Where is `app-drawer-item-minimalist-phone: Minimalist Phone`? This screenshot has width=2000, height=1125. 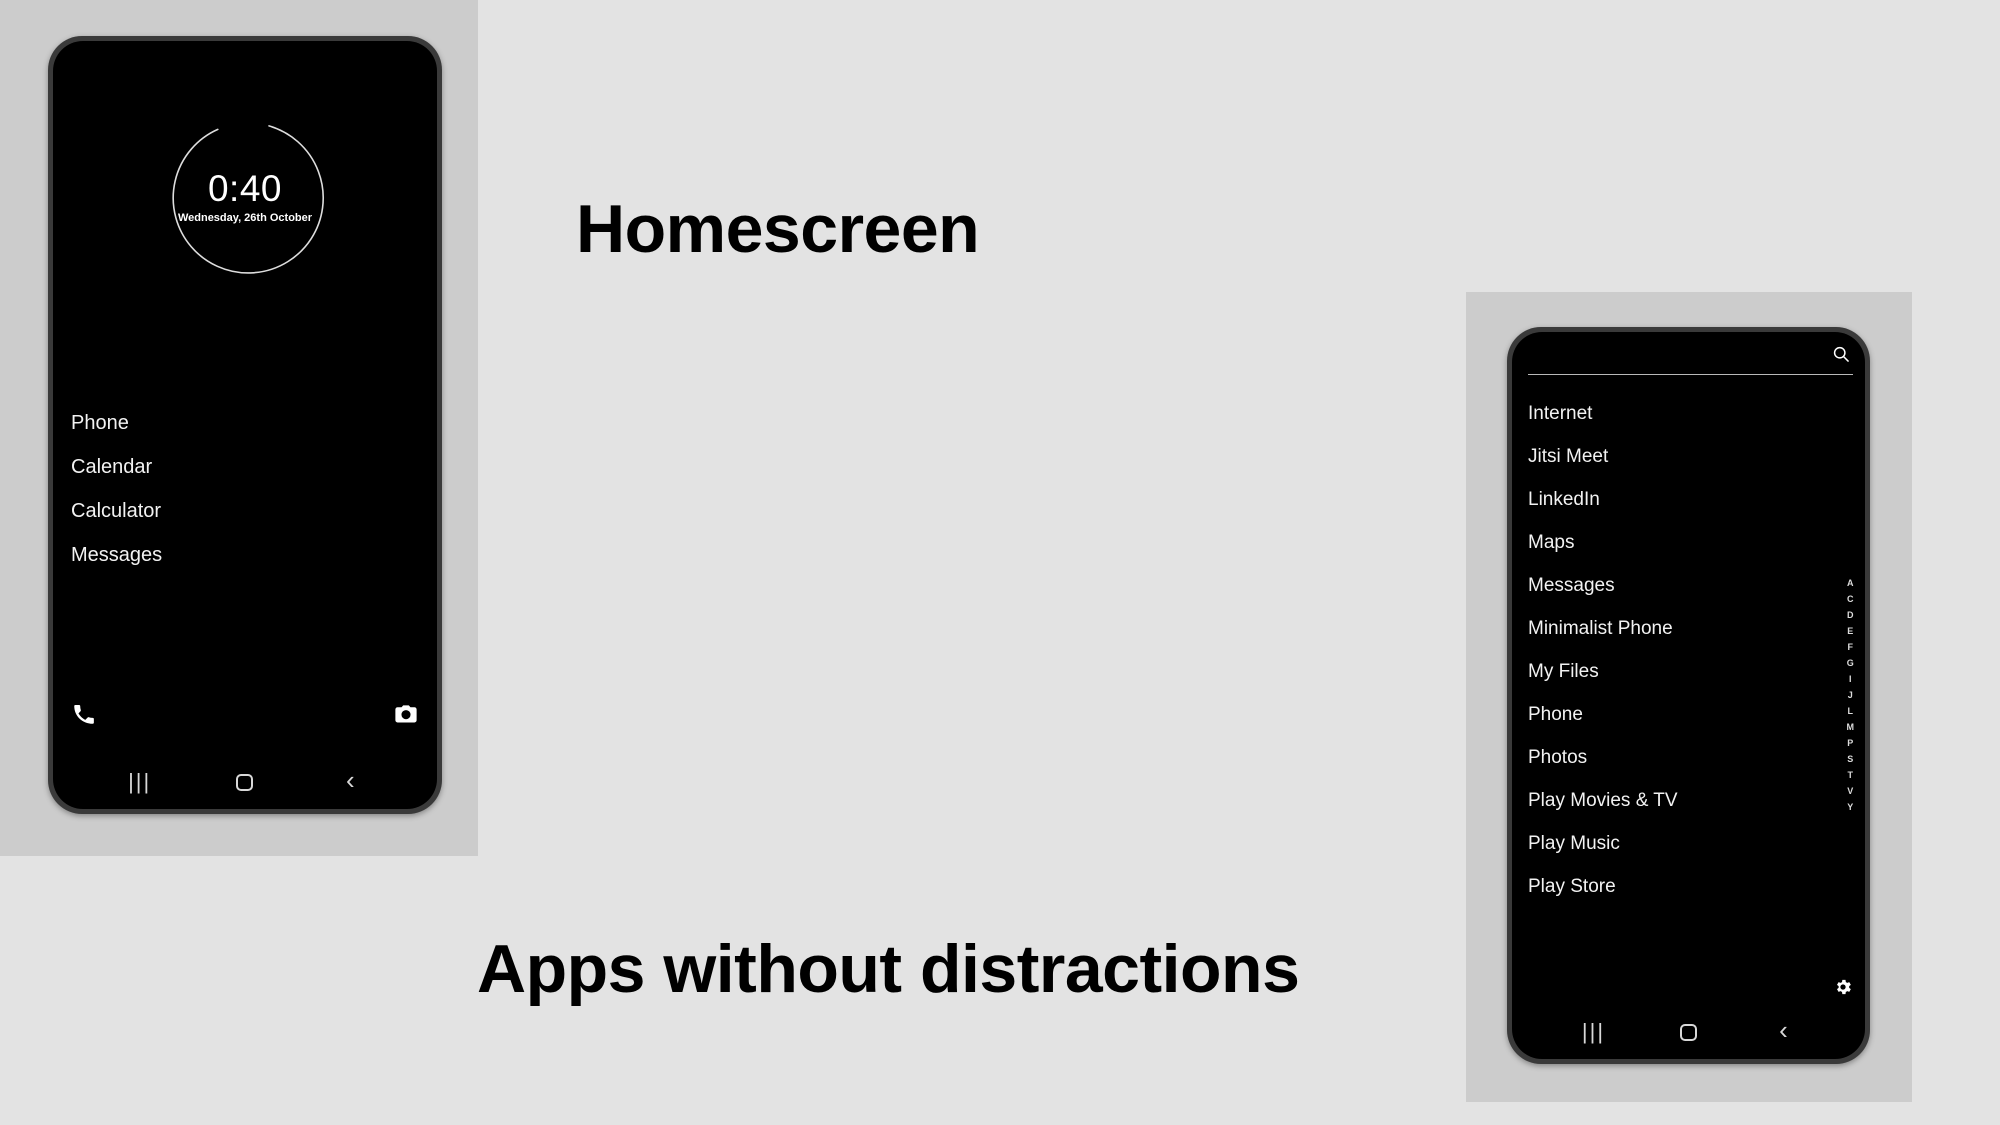 app-drawer-item-minimalist-phone: Minimalist Phone is located at coordinates (1676, 628).